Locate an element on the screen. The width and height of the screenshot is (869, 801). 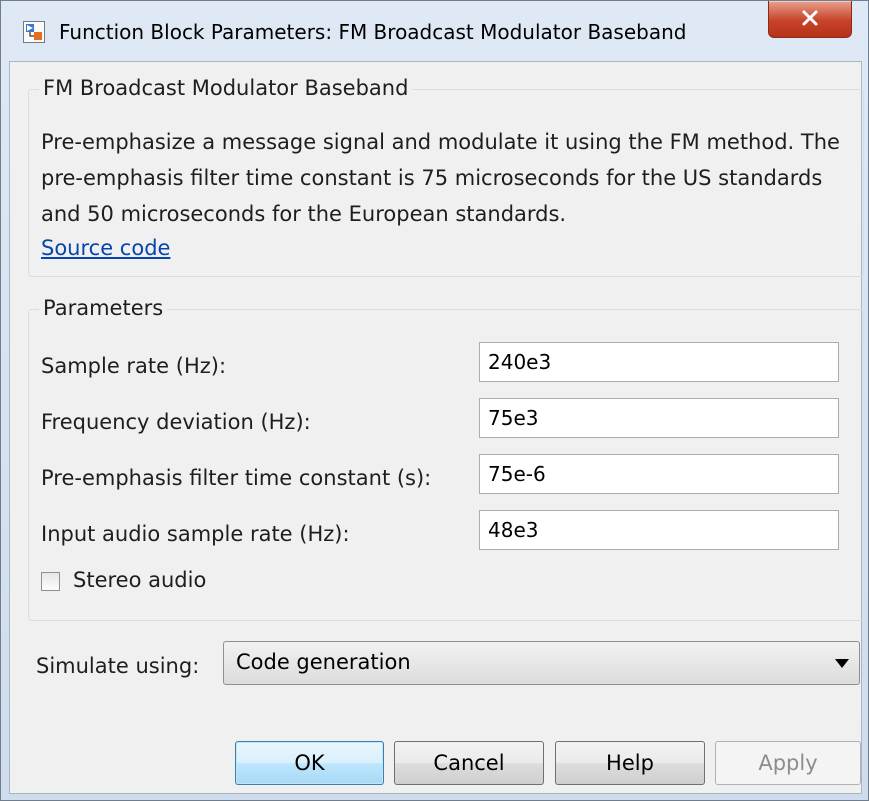
close-button is located at coordinates (810, 19).